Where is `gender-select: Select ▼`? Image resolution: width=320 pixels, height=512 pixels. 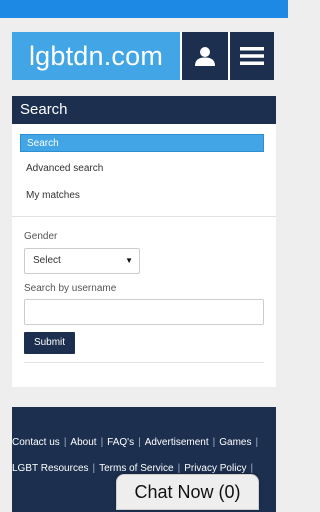
gender-select: Select ▼ is located at coordinates (82, 261).